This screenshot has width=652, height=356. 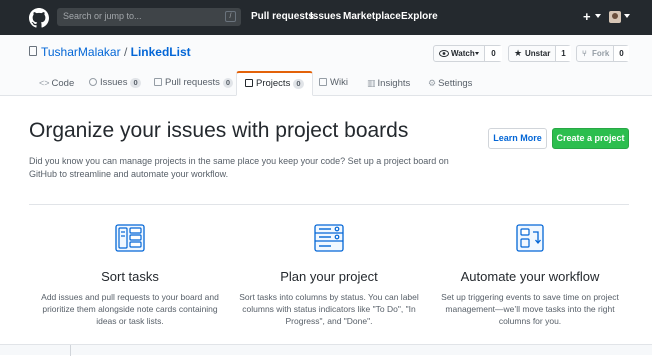 What do you see at coordinates (230, 16) in the screenshot?
I see `search-shortcut-key: /` at bounding box center [230, 16].